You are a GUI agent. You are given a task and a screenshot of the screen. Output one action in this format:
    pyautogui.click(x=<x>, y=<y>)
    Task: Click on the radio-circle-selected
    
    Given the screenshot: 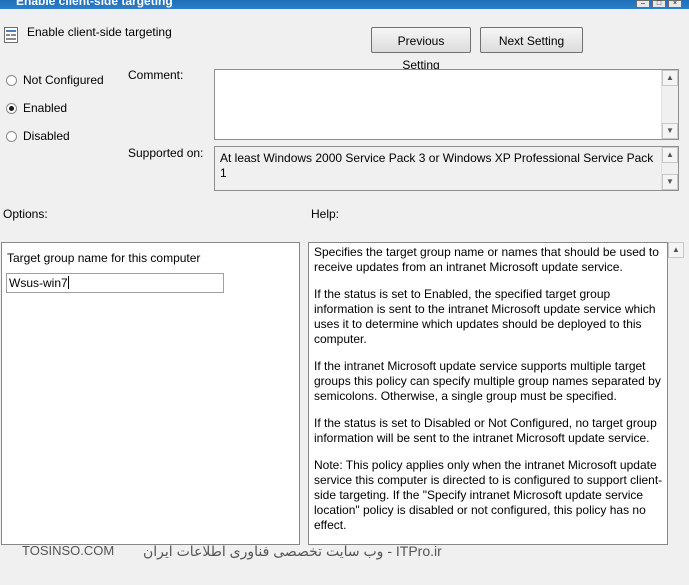 What is the action you would take?
    pyautogui.click(x=11, y=108)
    